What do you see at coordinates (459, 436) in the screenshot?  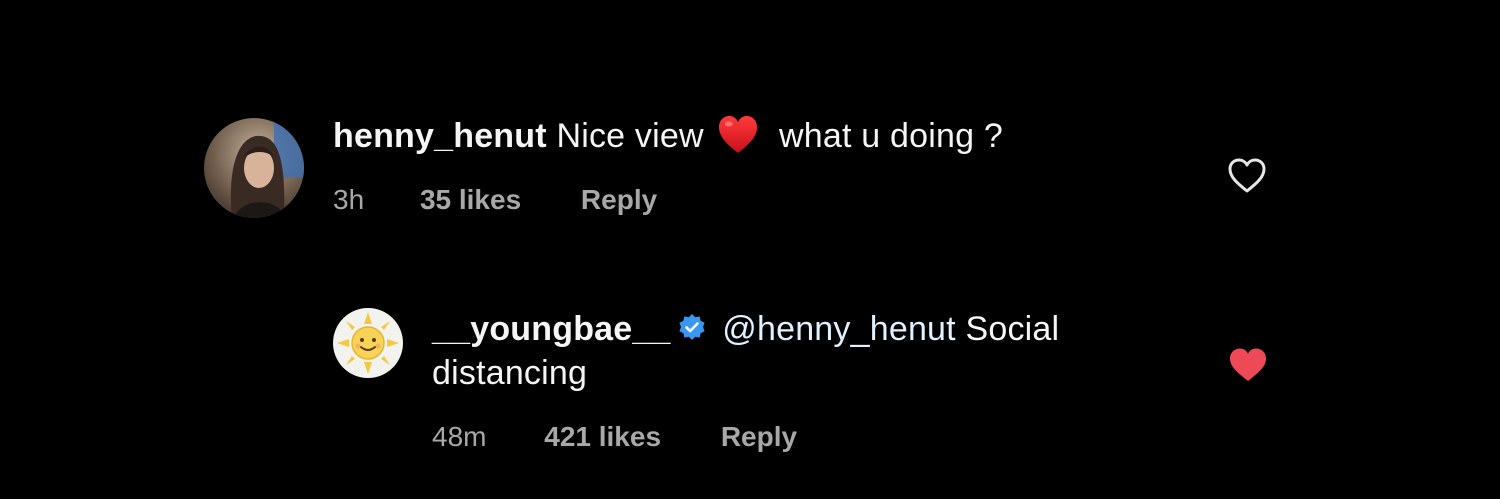 I see `comment-time: 48m` at bounding box center [459, 436].